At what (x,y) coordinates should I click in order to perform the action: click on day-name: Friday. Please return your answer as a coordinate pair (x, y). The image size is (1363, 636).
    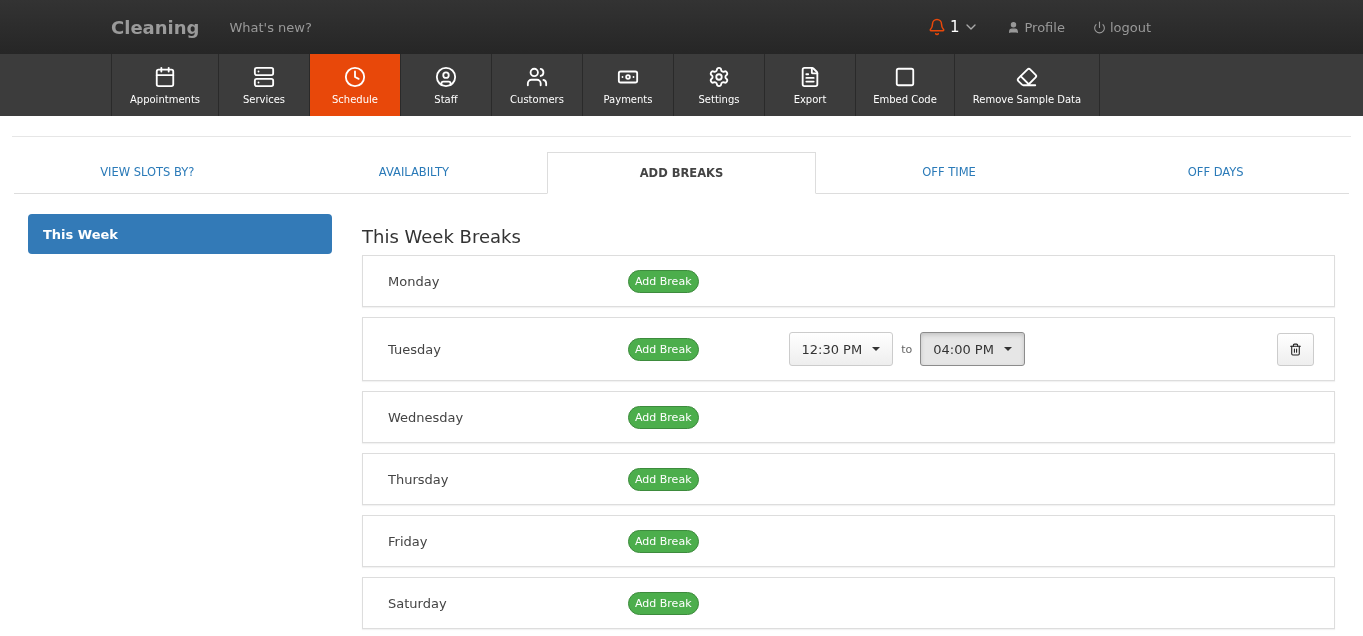
    Looking at the image, I should click on (408, 541).